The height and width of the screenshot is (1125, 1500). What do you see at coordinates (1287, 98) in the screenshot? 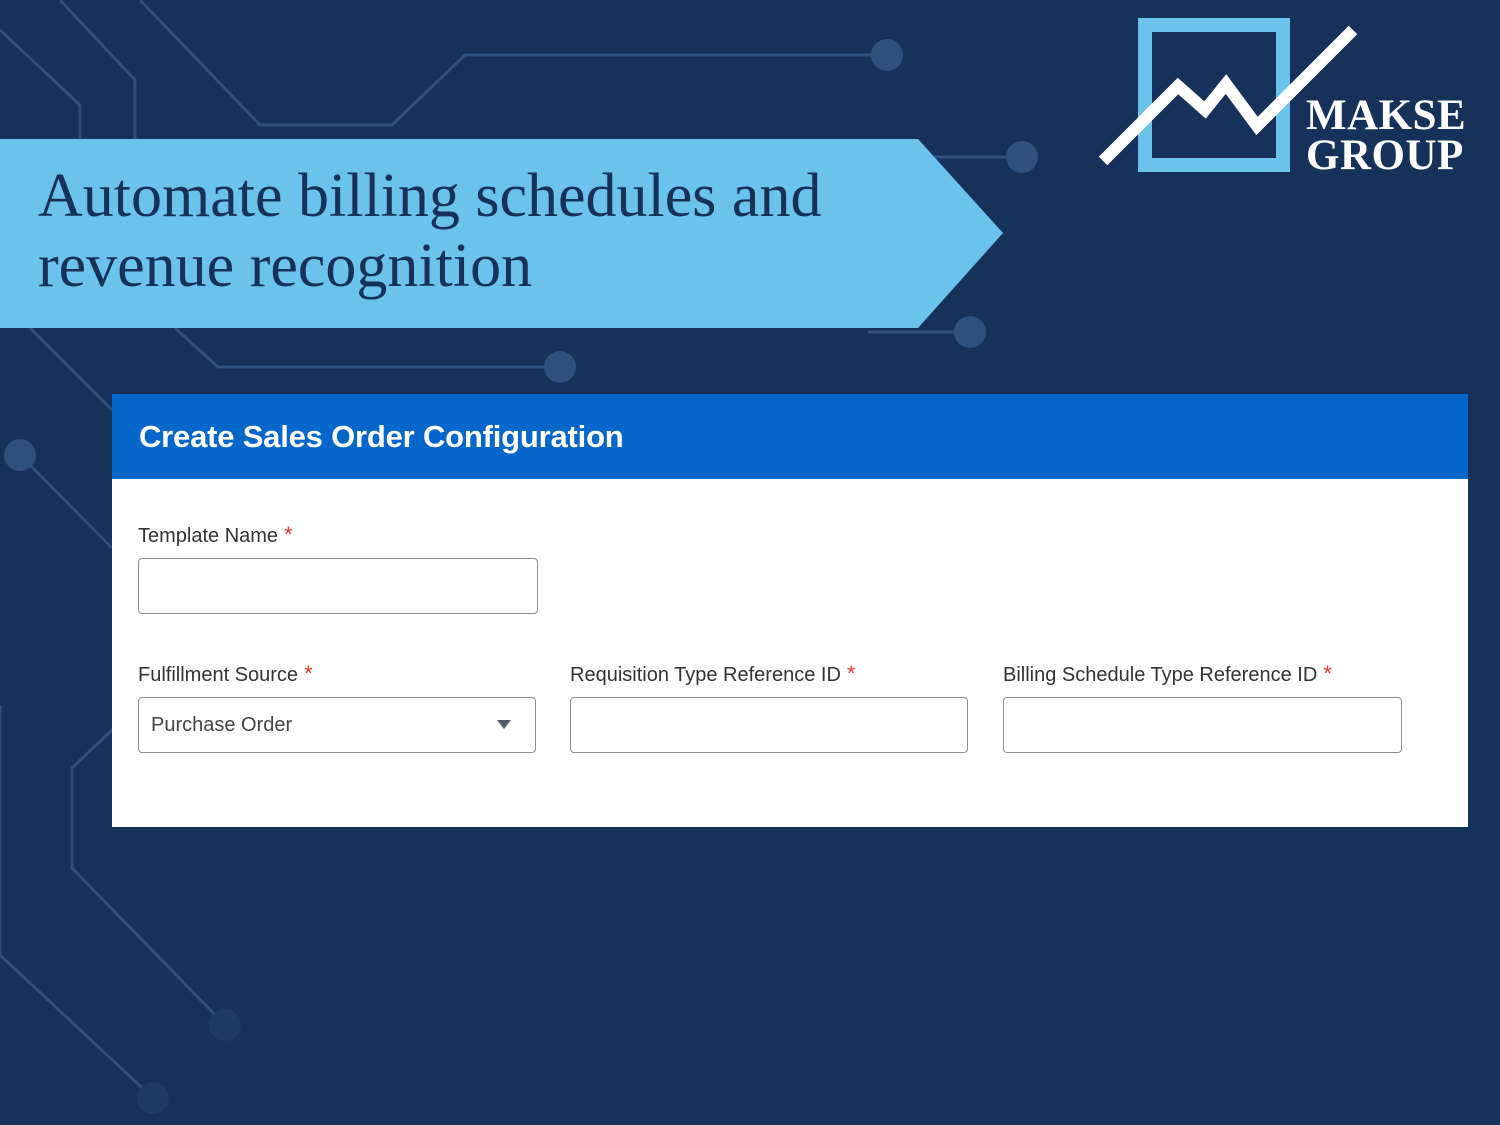
I see `makse-group-logo: MAKSE GROUP` at bounding box center [1287, 98].